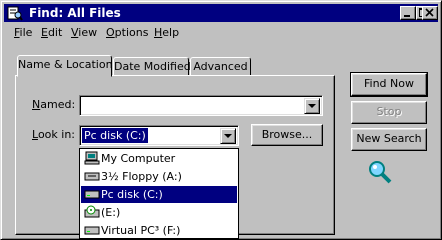 The height and width of the screenshot is (240, 442). I want to click on list-item-selected: Pc disk (C:), so click(159, 194).